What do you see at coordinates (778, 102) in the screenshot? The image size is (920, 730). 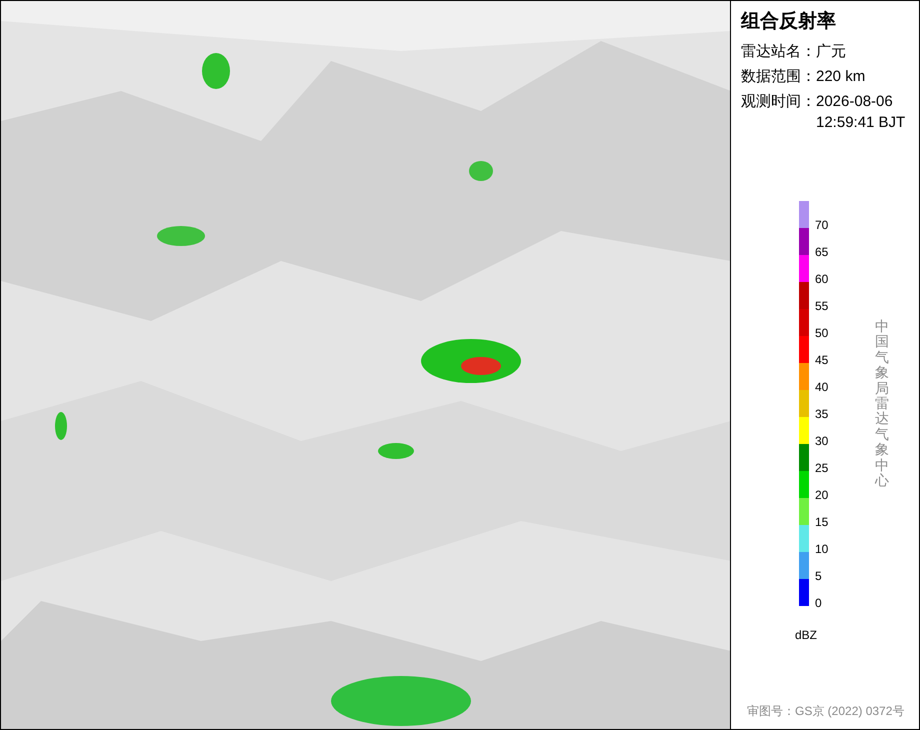 I see `info-label: 观测时间：` at bounding box center [778, 102].